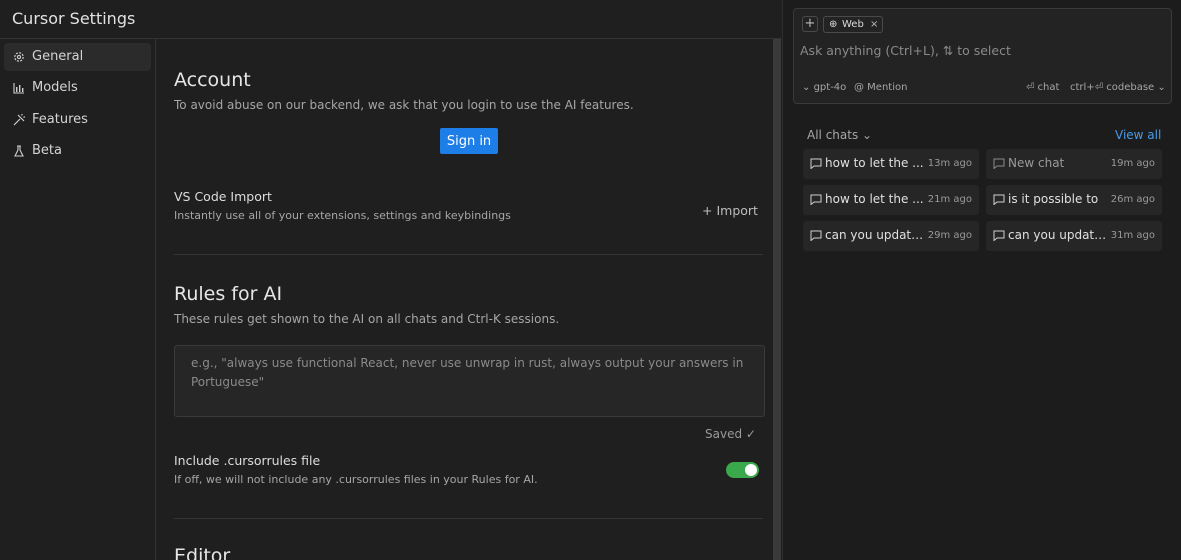 Image resolution: width=1181 pixels, height=560 pixels. Describe the element at coordinates (830, 87) in the screenshot. I see `model-label: gpt-4o` at that location.